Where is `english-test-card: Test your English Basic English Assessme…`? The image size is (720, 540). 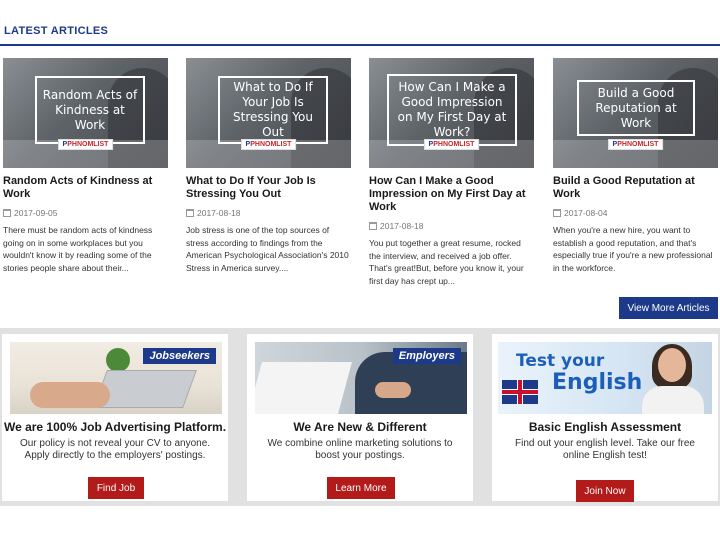
english-test-card: Test your English Basic English Assessme… is located at coordinates (605, 418).